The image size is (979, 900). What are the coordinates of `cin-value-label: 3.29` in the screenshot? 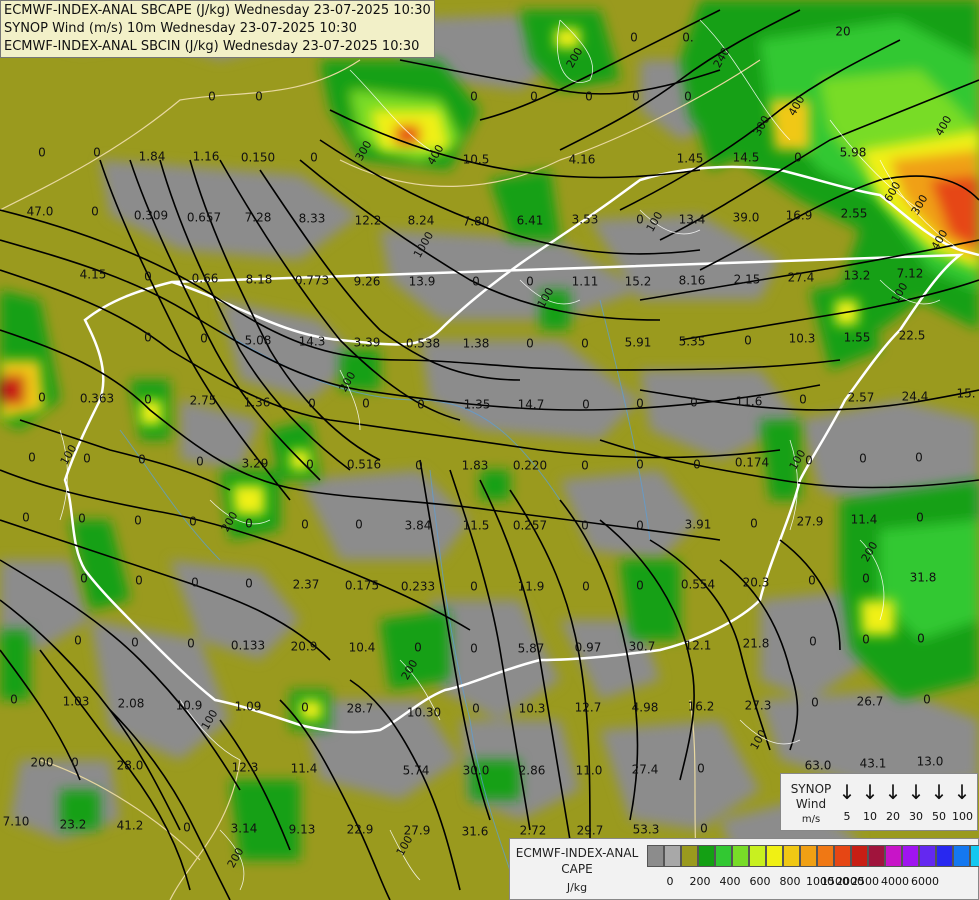 It's located at (255, 464).